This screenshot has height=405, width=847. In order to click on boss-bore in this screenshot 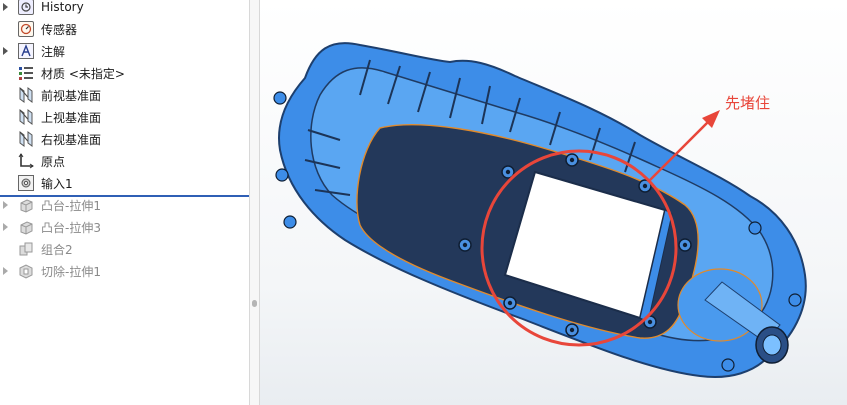, I will do `click(772, 345)`.